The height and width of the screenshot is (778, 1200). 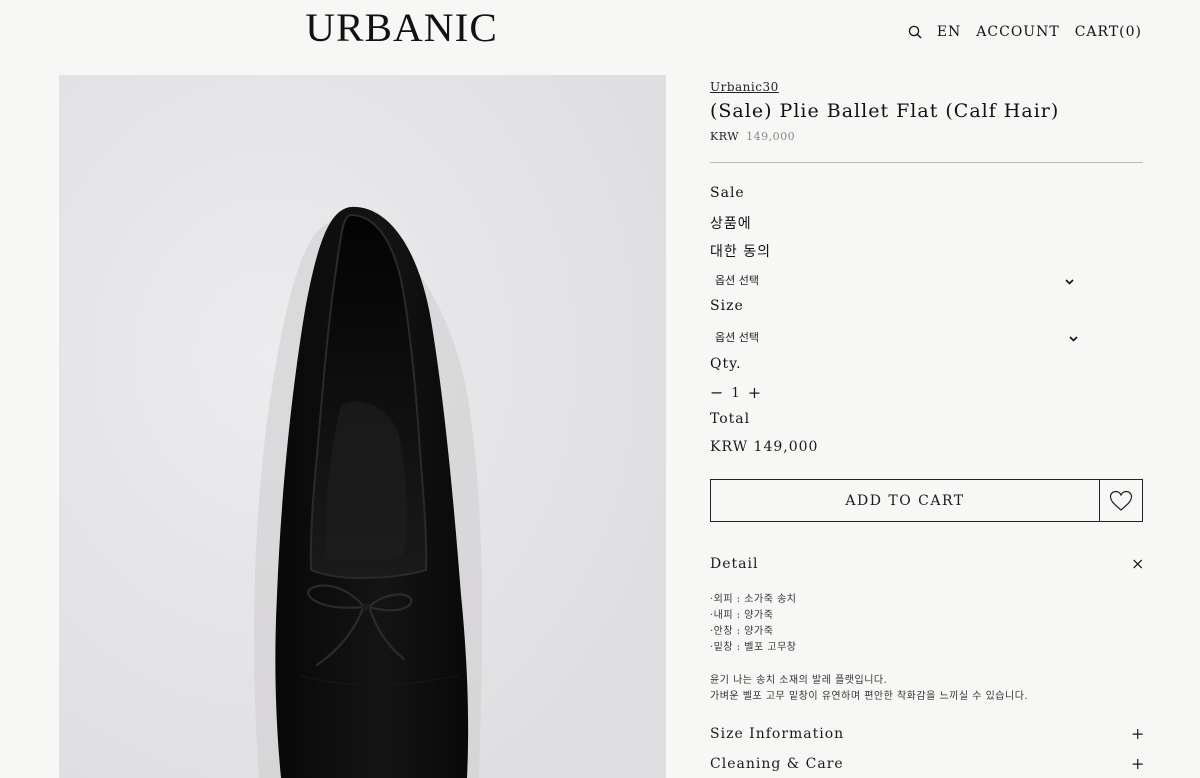 What do you see at coordinates (927, 733) in the screenshot?
I see `size-info-accordion-header: Size Information +` at bounding box center [927, 733].